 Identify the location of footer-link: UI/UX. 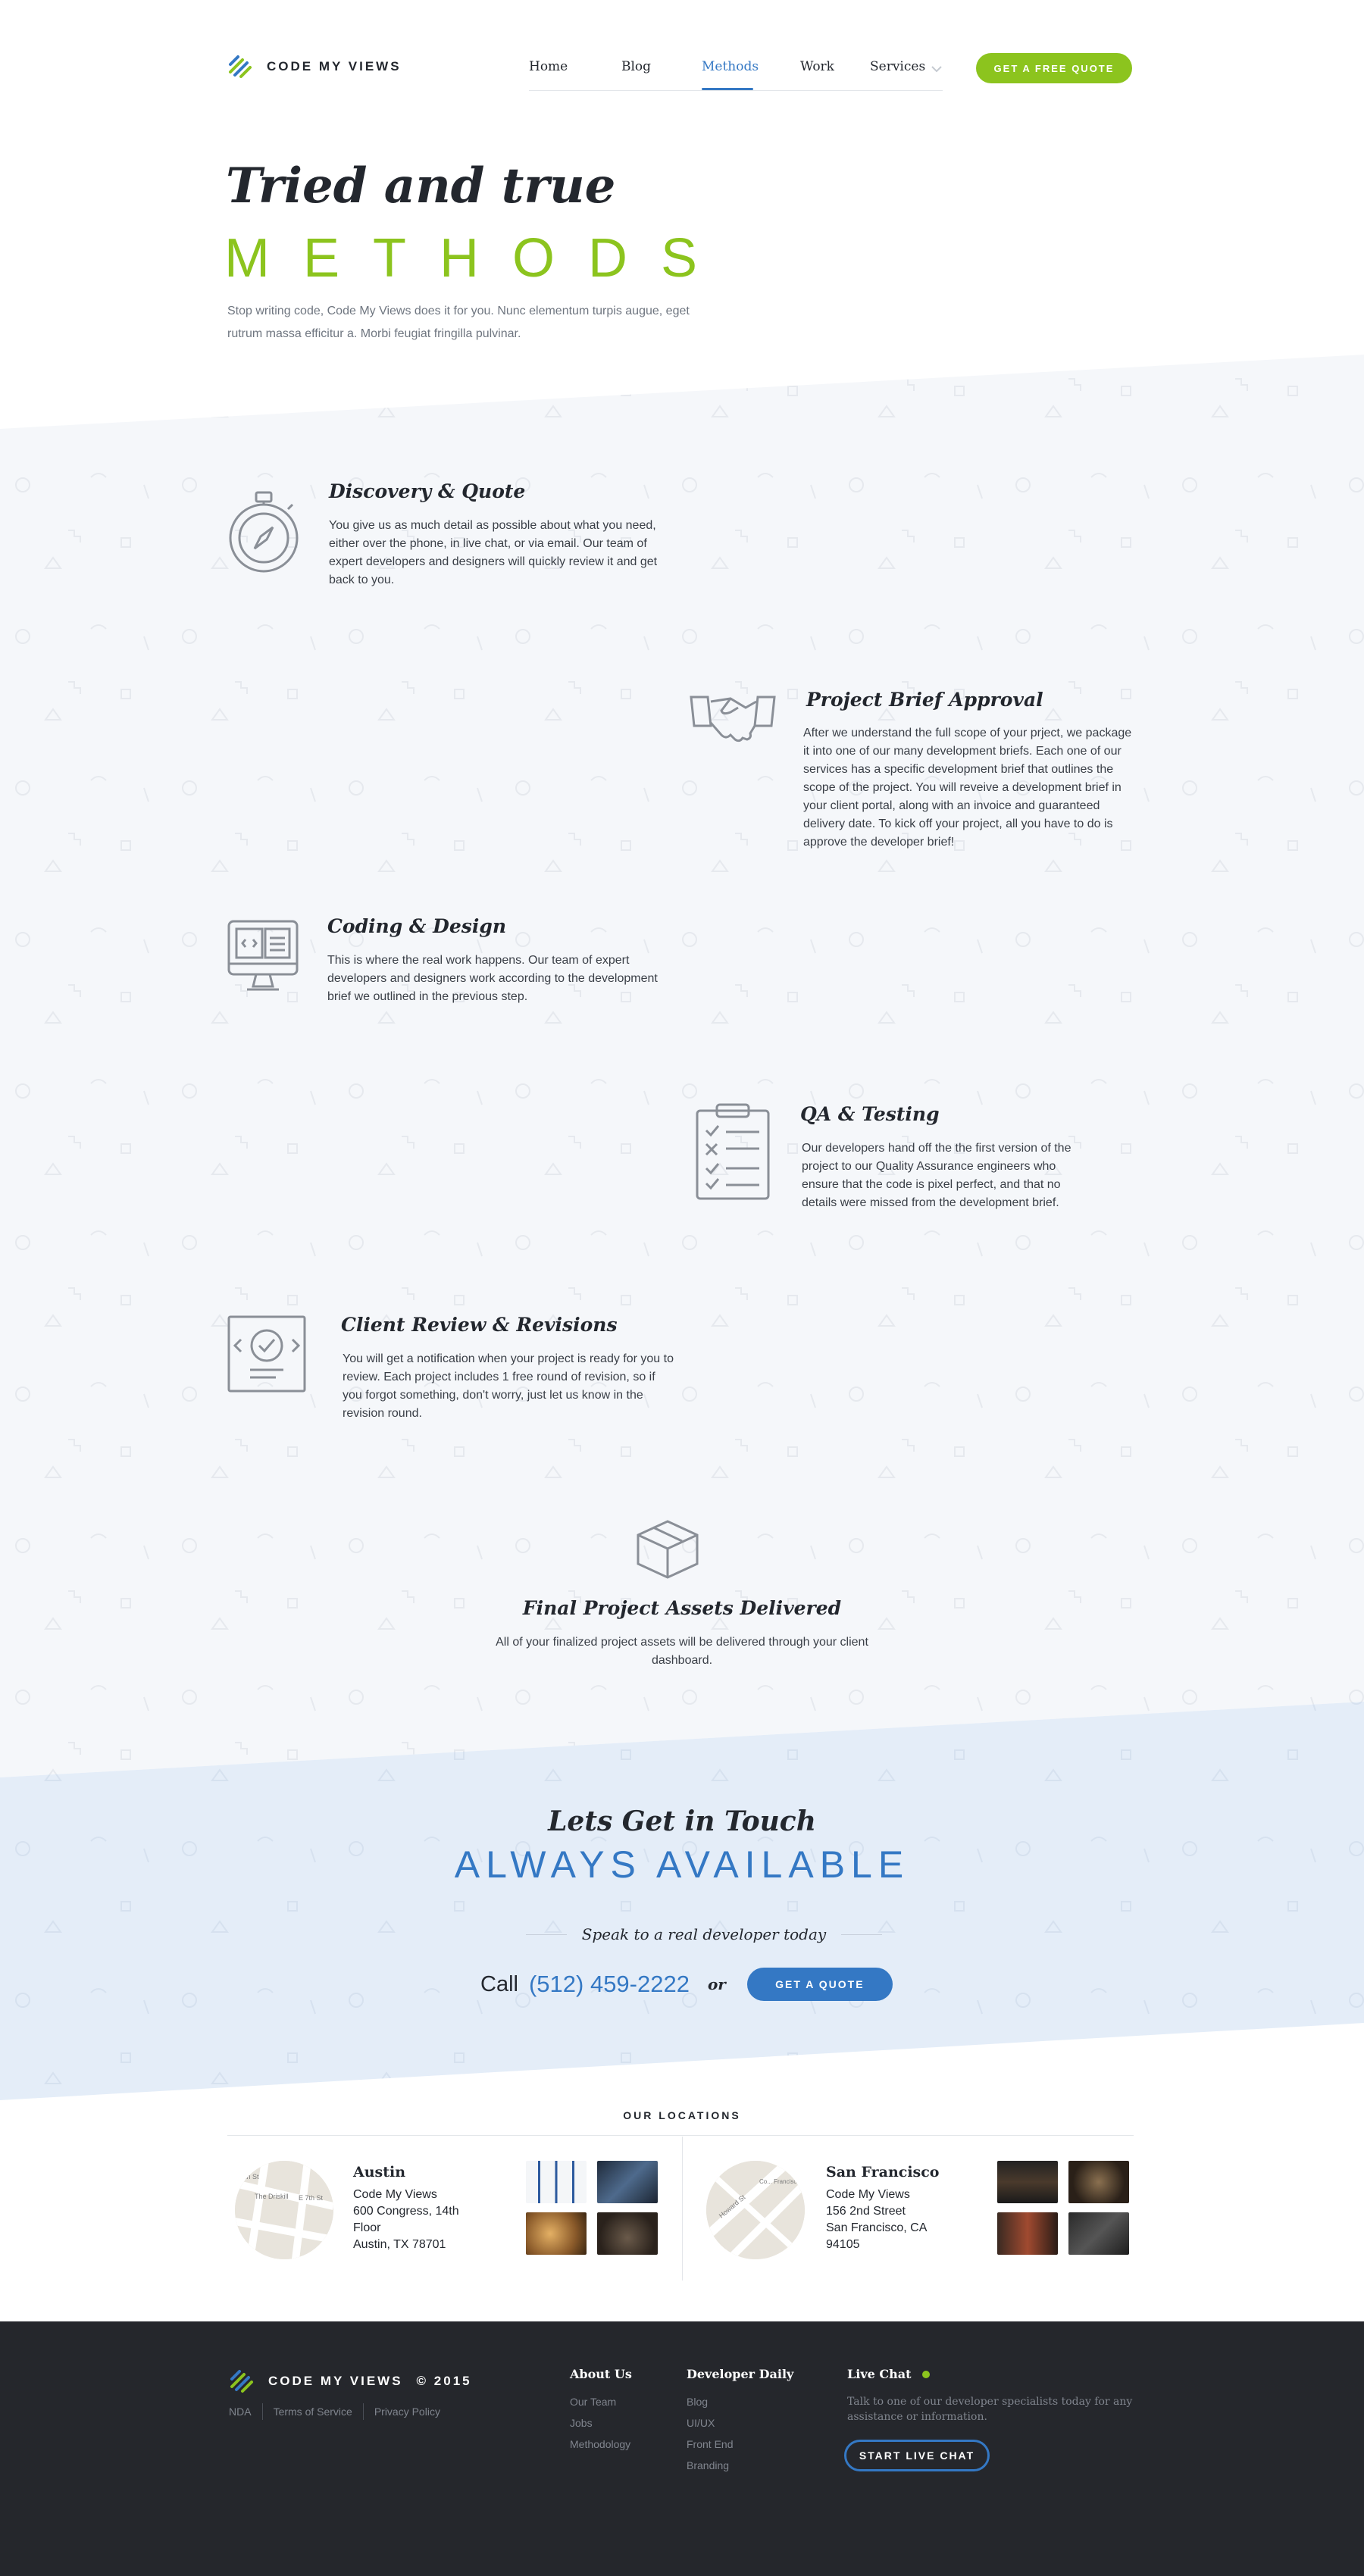
(710, 2423).